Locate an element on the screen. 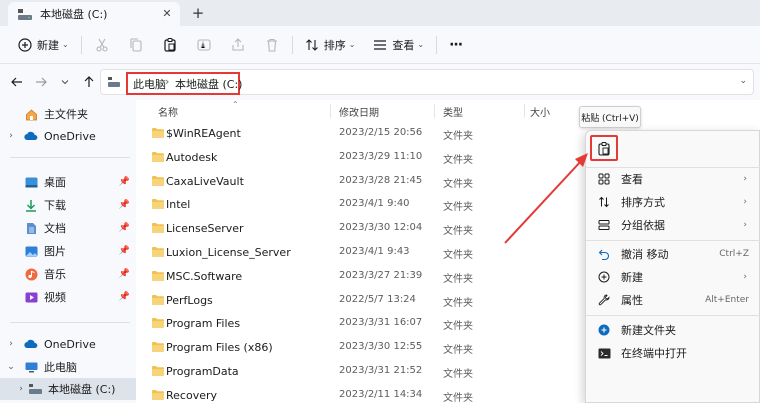  menu-item-new: 新建 › is located at coordinates (673, 277).